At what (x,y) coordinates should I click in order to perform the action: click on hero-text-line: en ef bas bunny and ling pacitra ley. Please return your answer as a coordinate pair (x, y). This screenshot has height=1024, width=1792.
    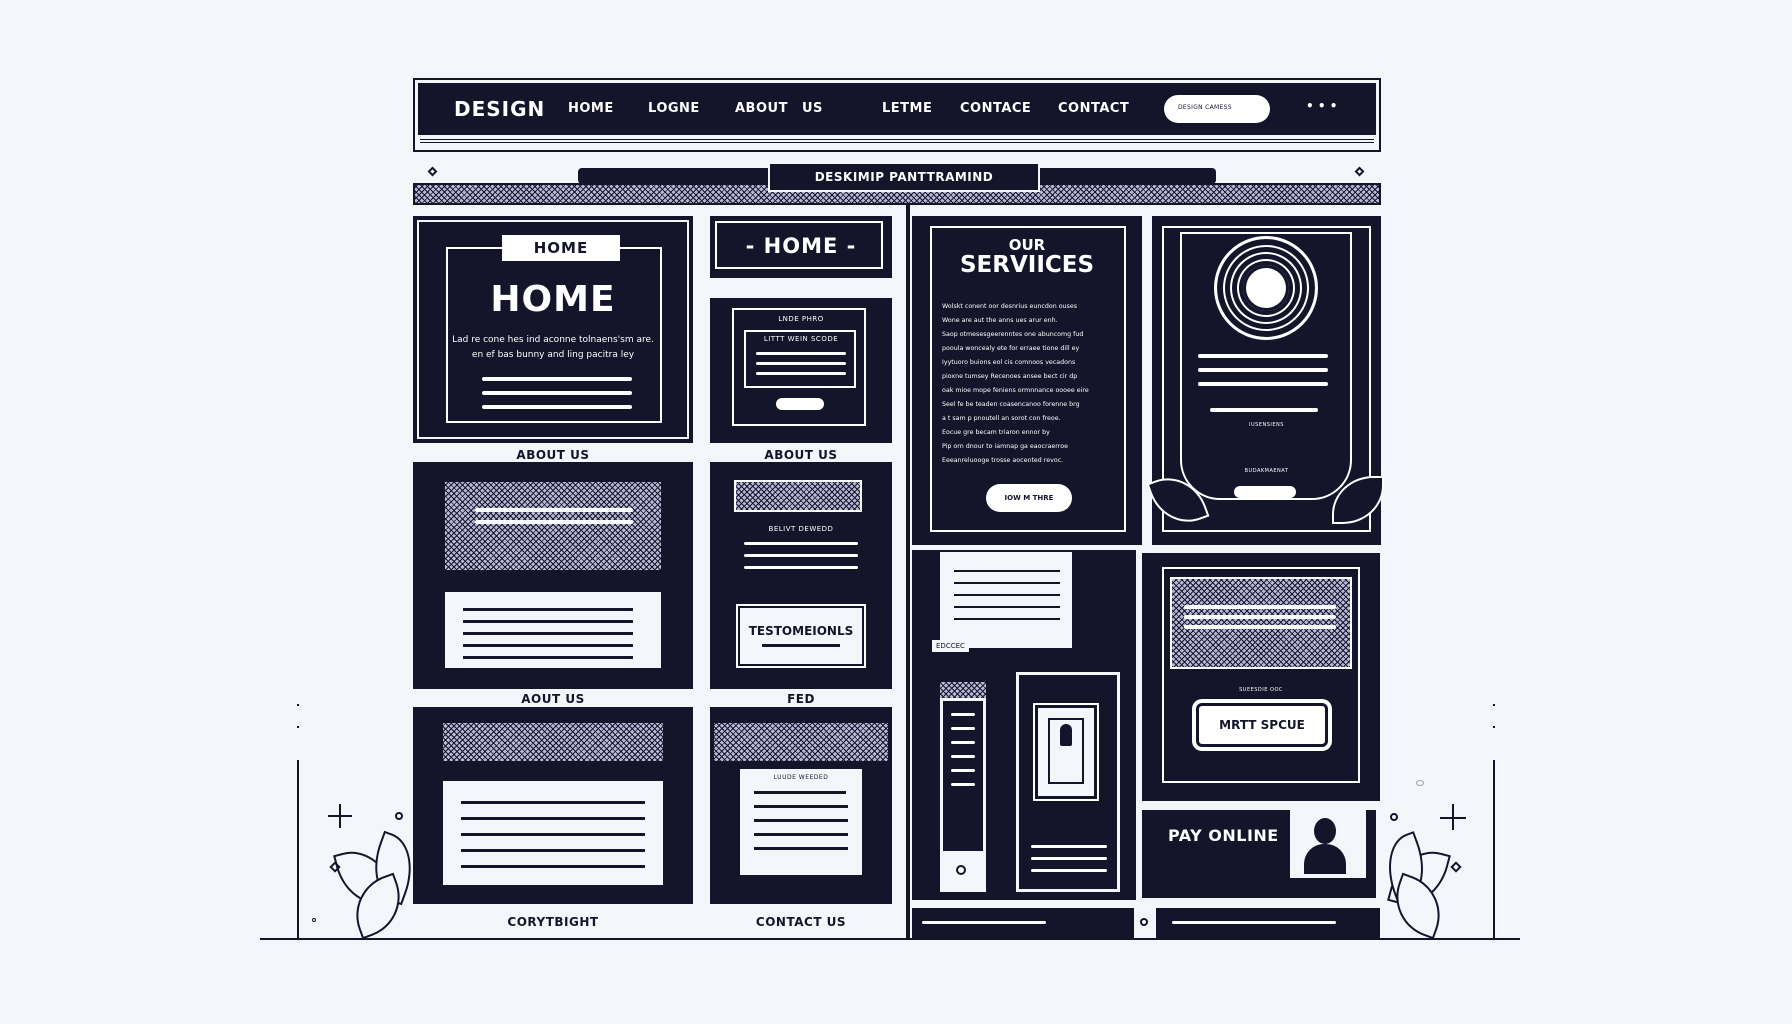
    Looking at the image, I should click on (553, 355).